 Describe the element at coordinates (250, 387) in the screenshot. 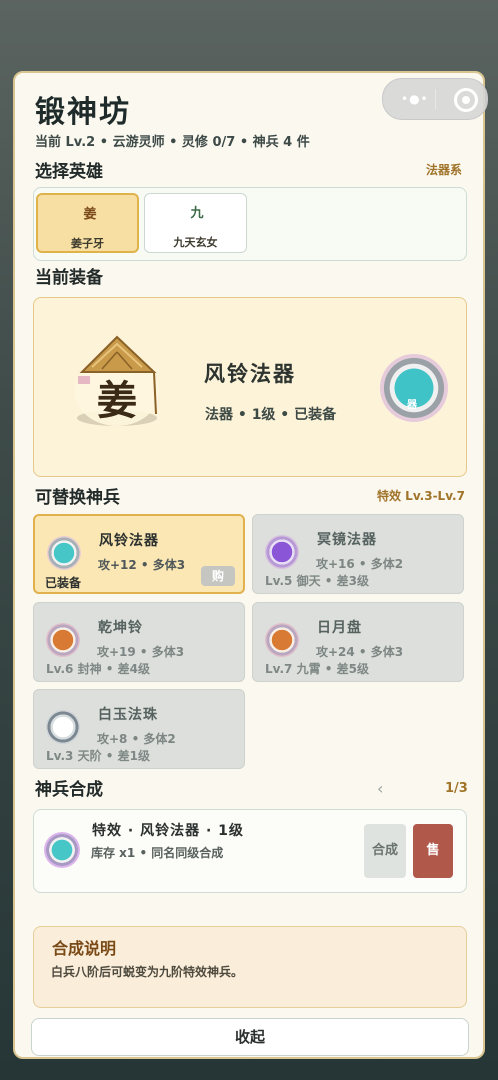

I see `current-equipment-card: 姜 风铃法器 法器 • 1级 • 已装备 器` at that location.